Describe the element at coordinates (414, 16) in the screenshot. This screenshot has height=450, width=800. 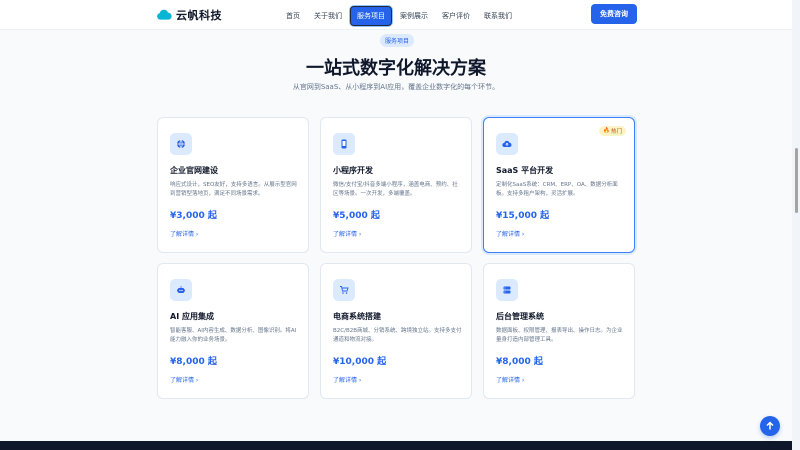
I see `nav-item-cases: 案例展示` at that location.